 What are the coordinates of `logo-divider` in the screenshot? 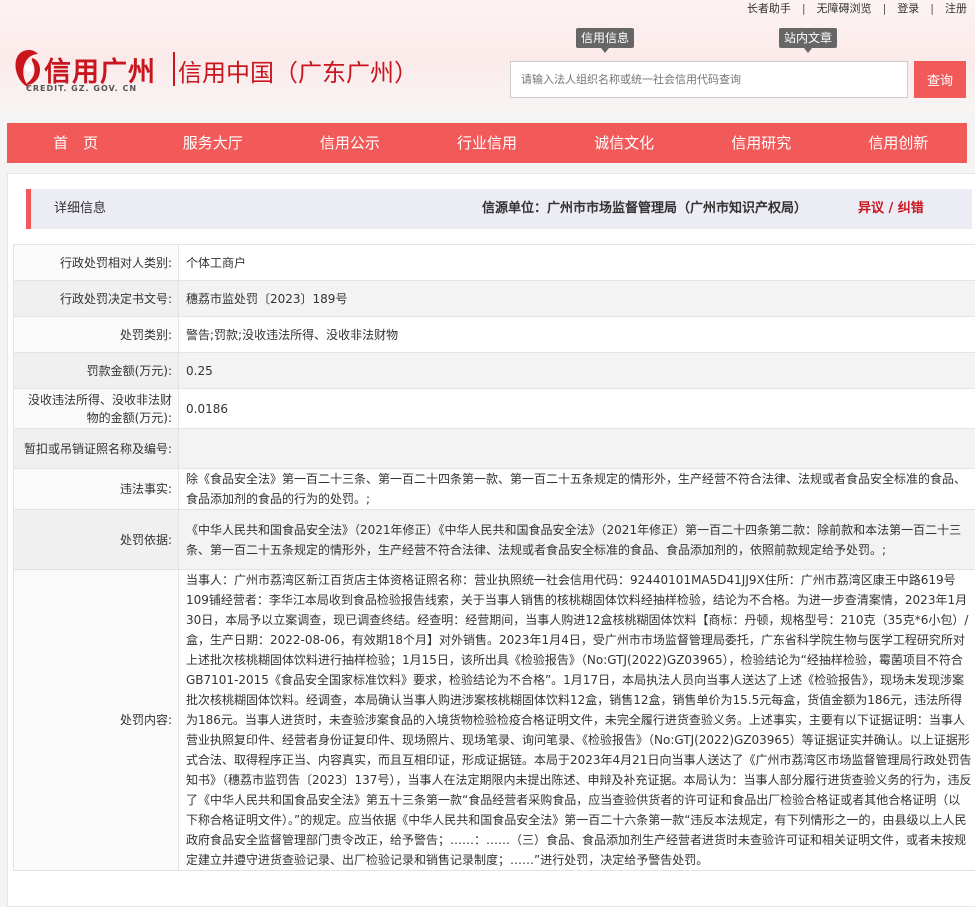 It's located at (174, 69).